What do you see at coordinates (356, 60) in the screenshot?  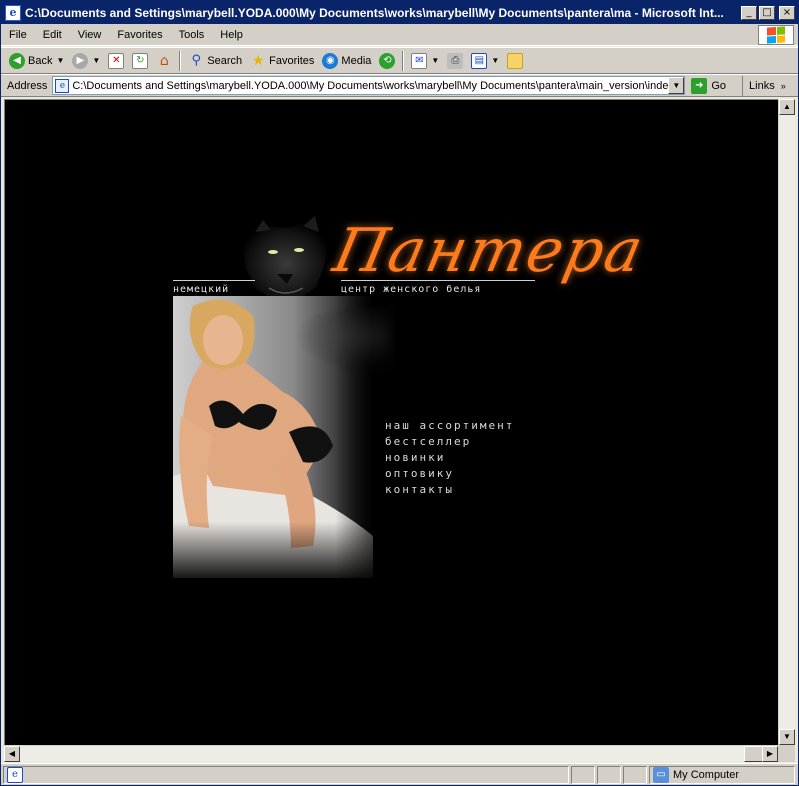 I see `media-label: Media` at bounding box center [356, 60].